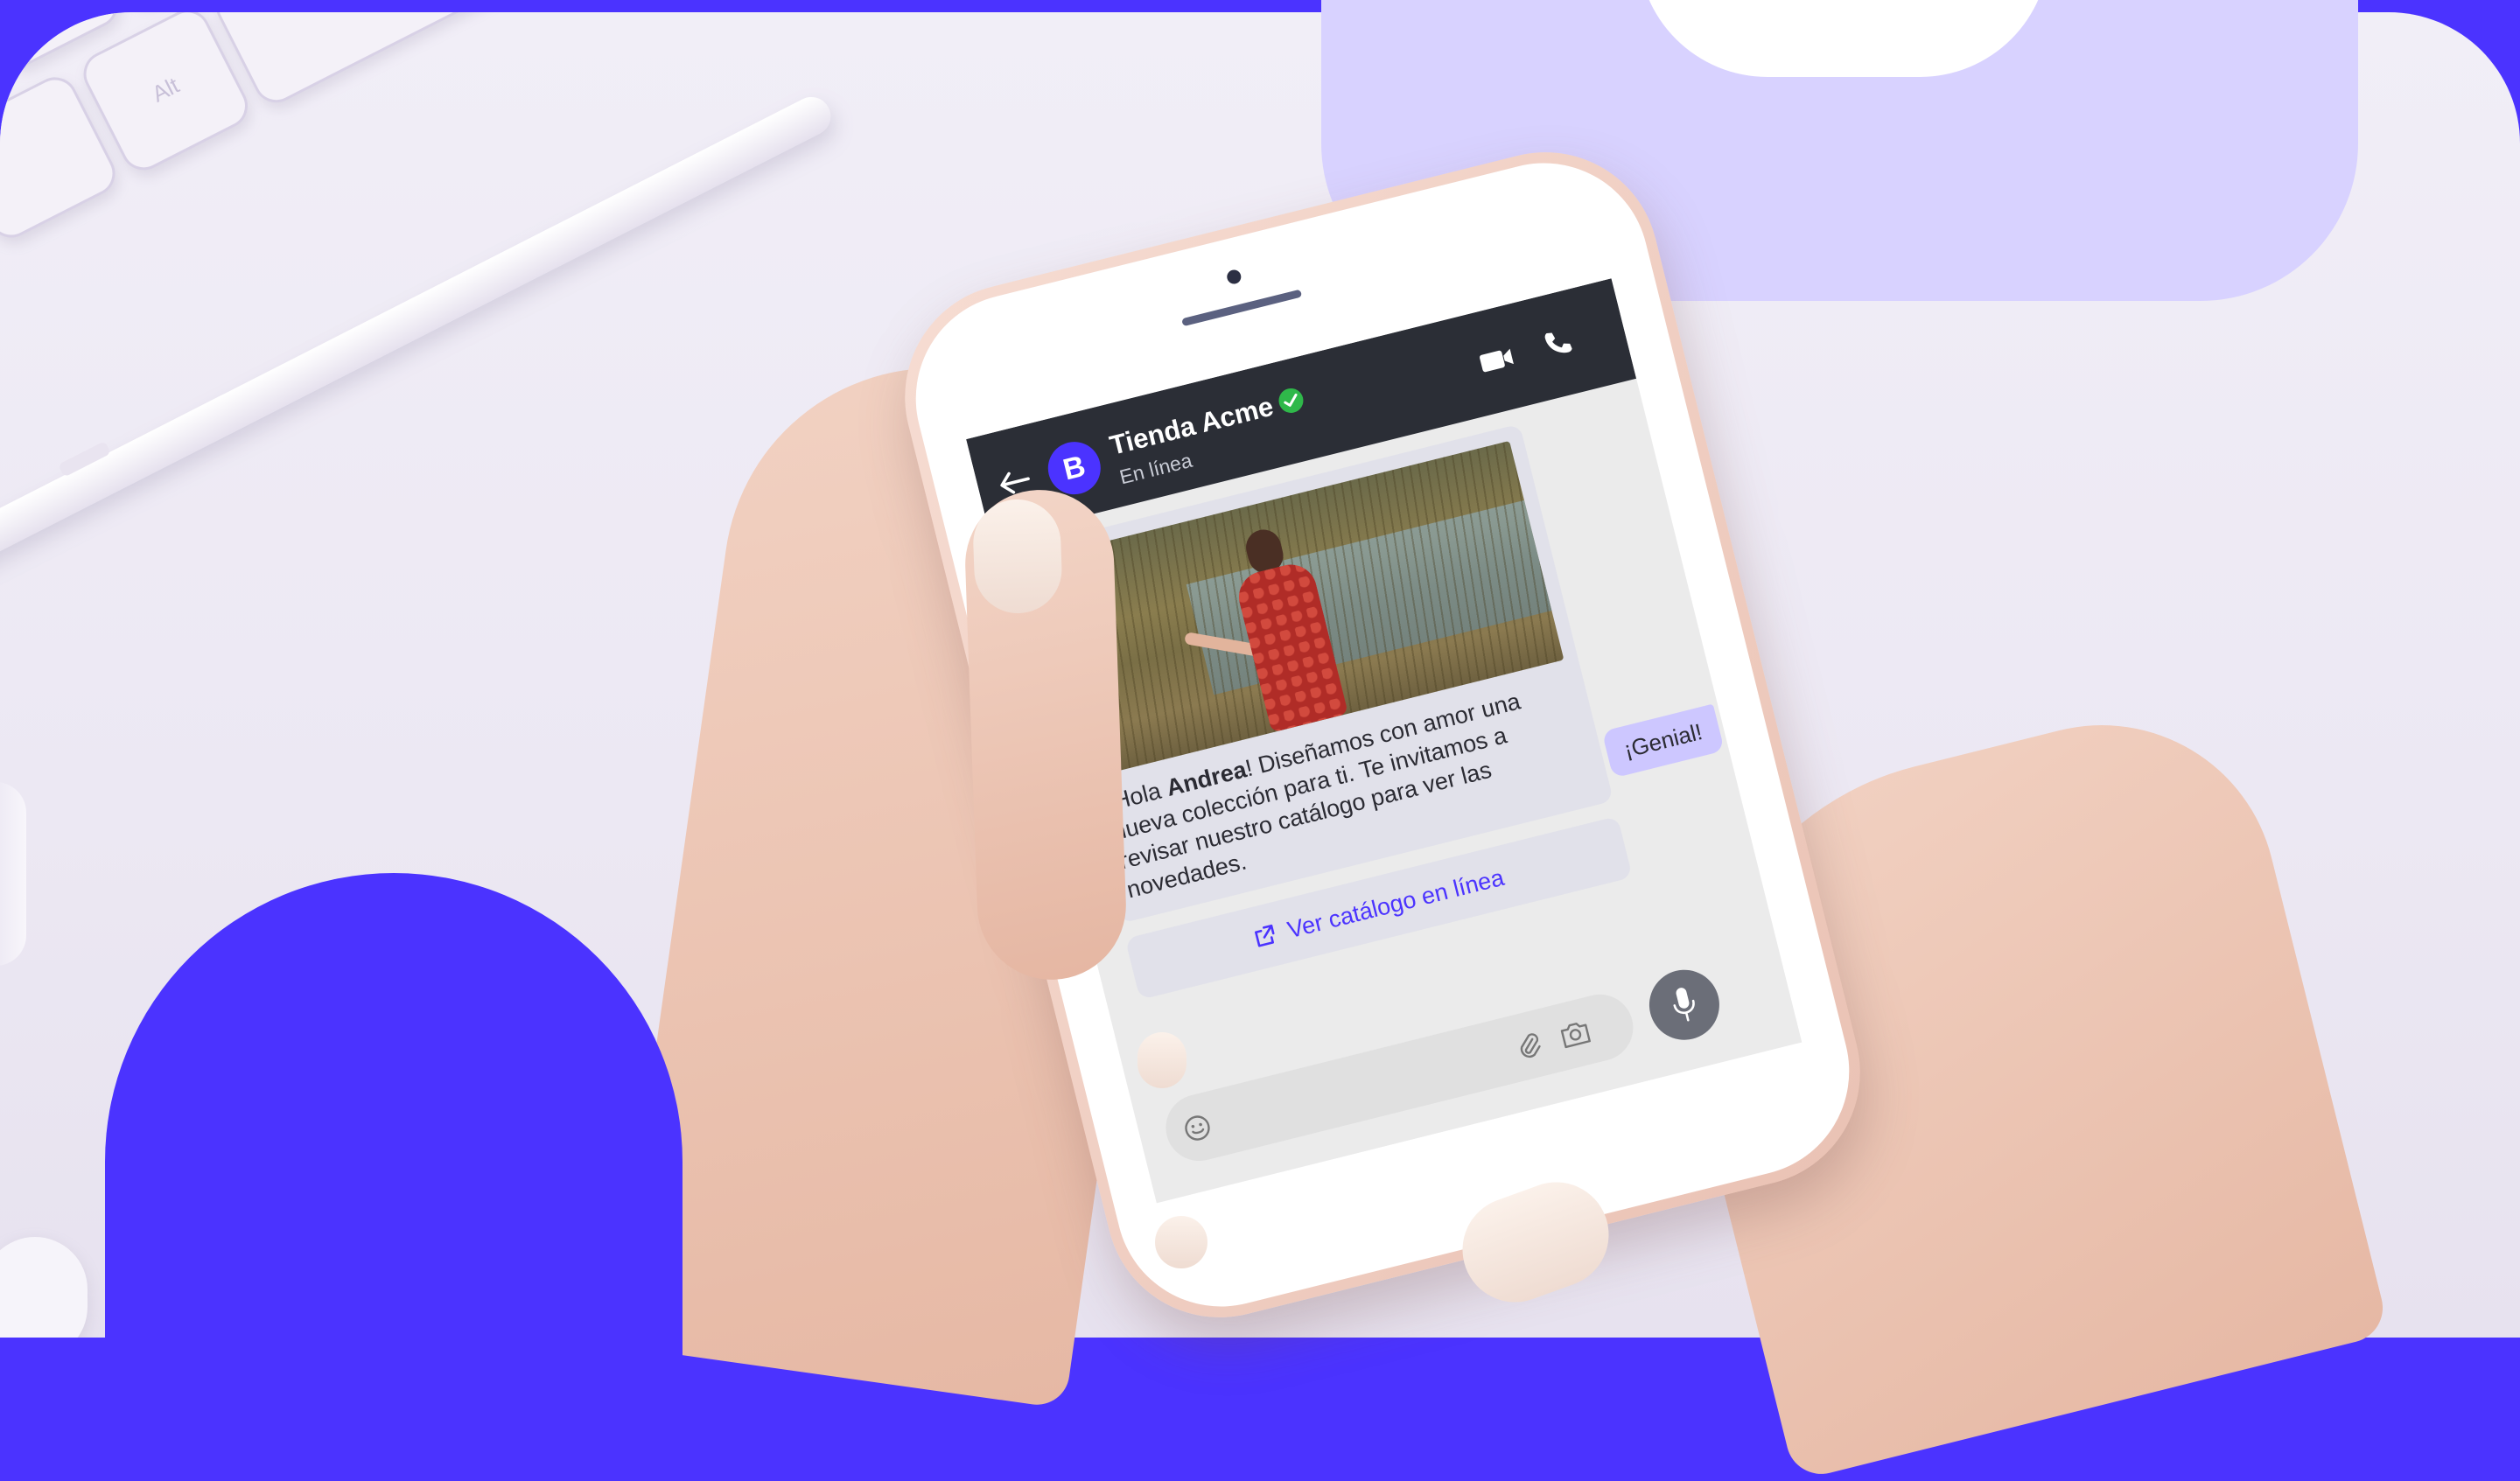 The width and height of the screenshot is (2520, 1481). Describe the element at coordinates (1528, 1046) in the screenshot. I see `paperclip-icon` at that location.